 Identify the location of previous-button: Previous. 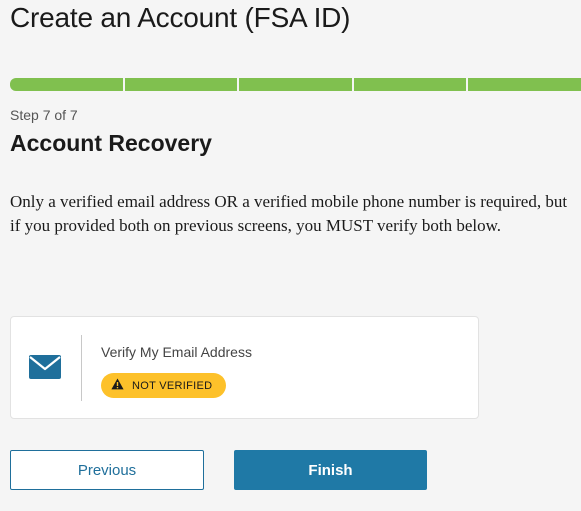
(107, 470).